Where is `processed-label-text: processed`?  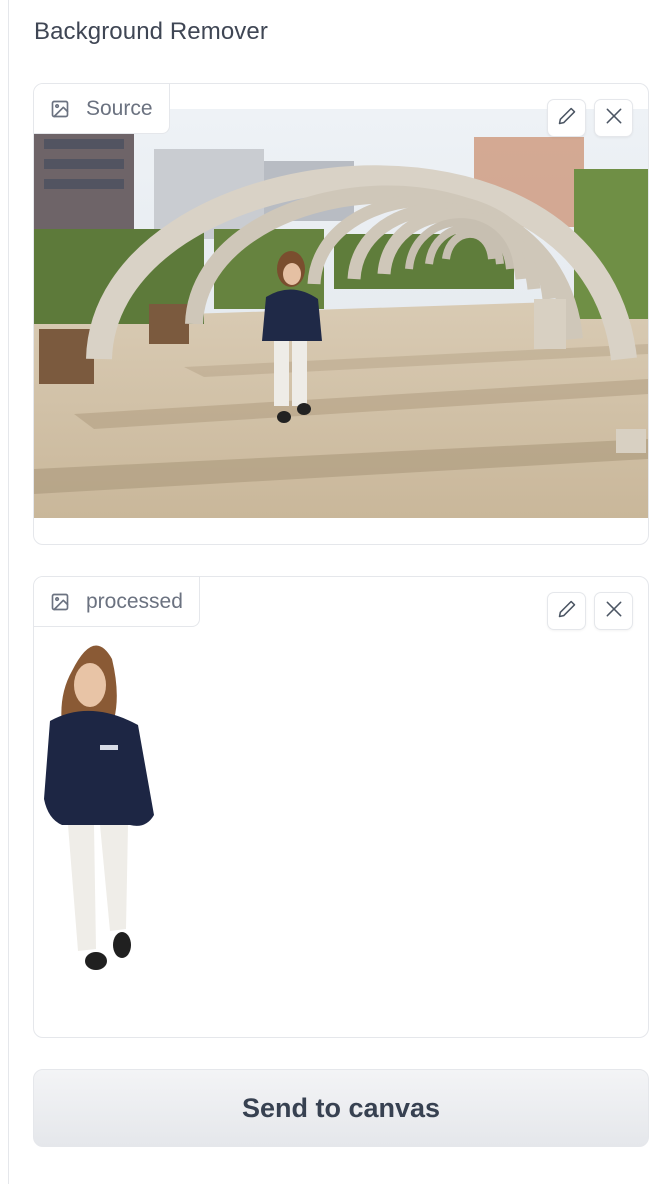 processed-label-text: processed is located at coordinates (134, 601).